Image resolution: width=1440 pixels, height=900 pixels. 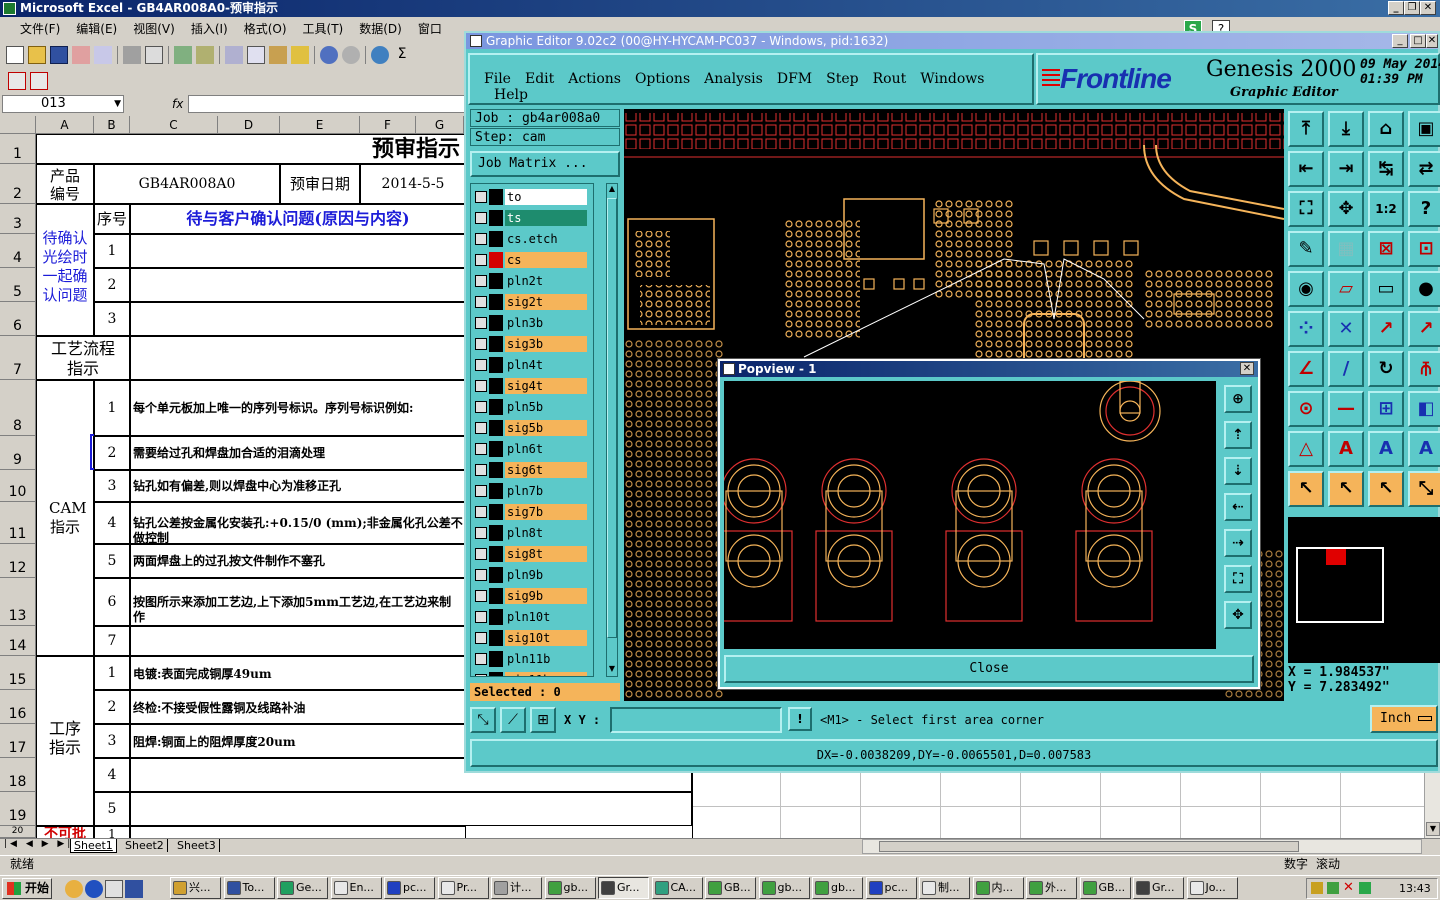 What do you see at coordinates (114, 889) in the screenshot?
I see `edit-icon` at bounding box center [114, 889].